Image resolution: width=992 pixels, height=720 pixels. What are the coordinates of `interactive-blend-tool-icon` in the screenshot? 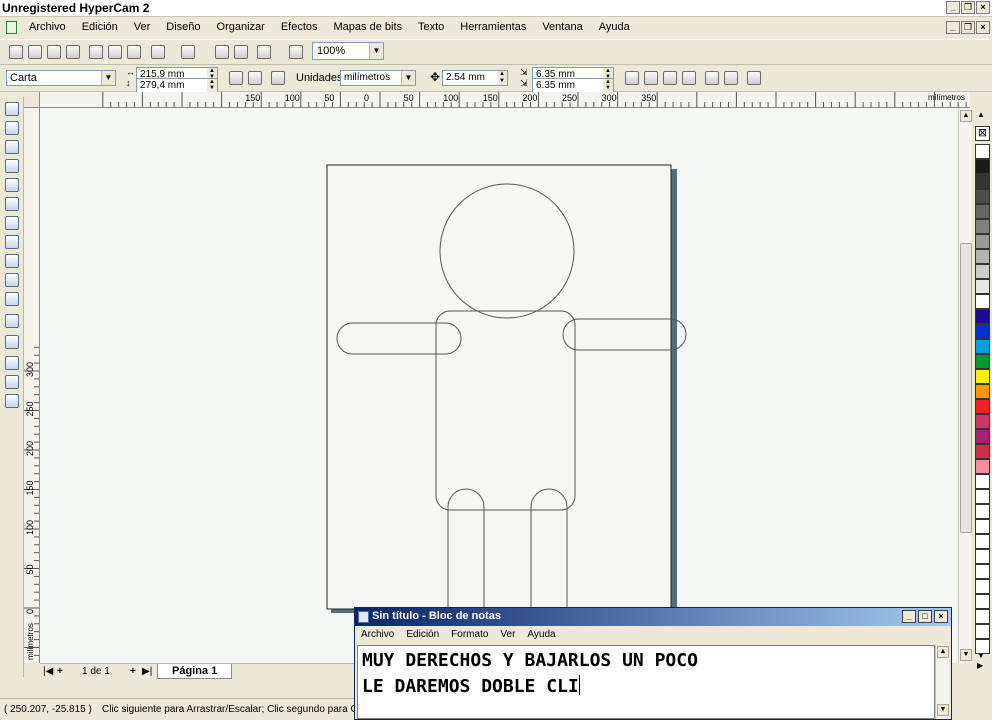 It's located at (12, 321).